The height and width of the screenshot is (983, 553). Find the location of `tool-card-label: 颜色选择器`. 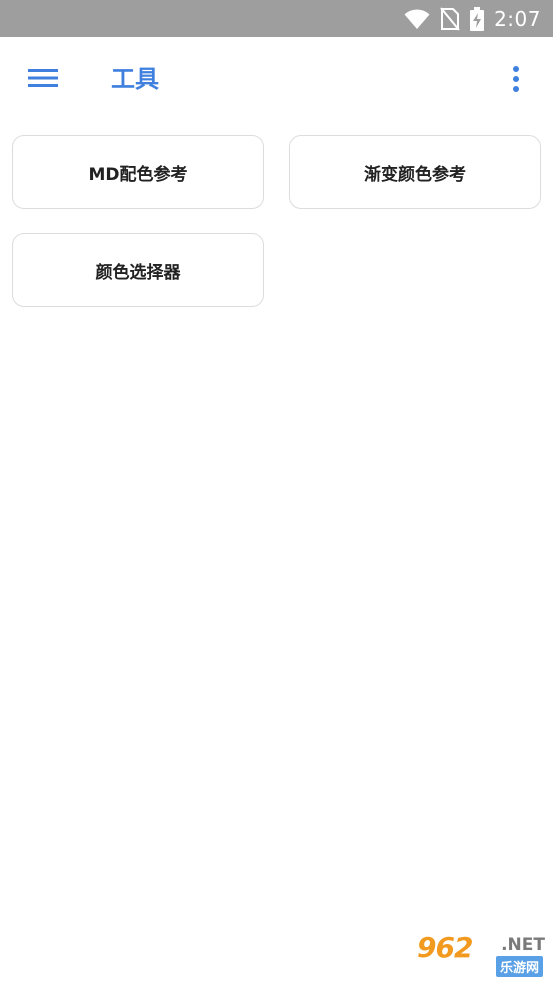

tool-card-label: 颜色选择器 is located at coordinates (138, 272).